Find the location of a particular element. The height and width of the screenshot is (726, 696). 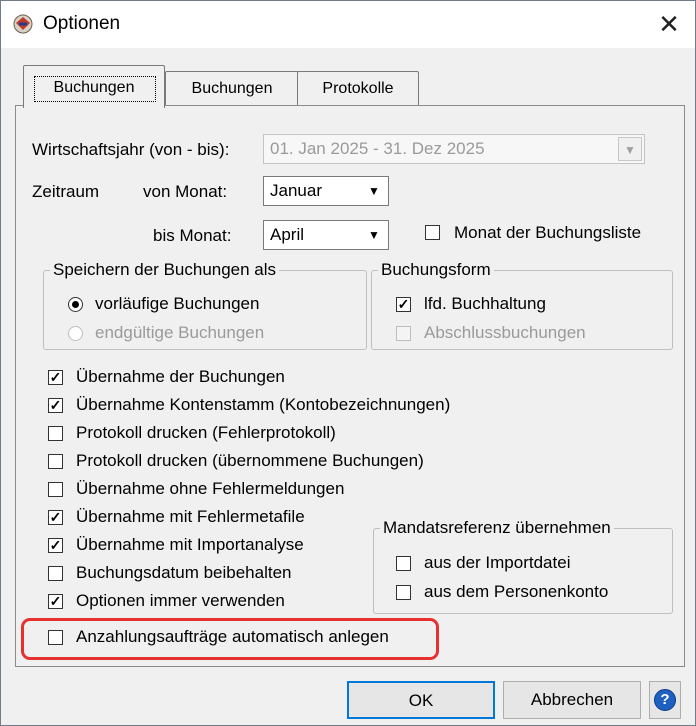

fiscal-year-label: Wirtschaftsjahr (von - bis): is located at coordinates (131, 149).